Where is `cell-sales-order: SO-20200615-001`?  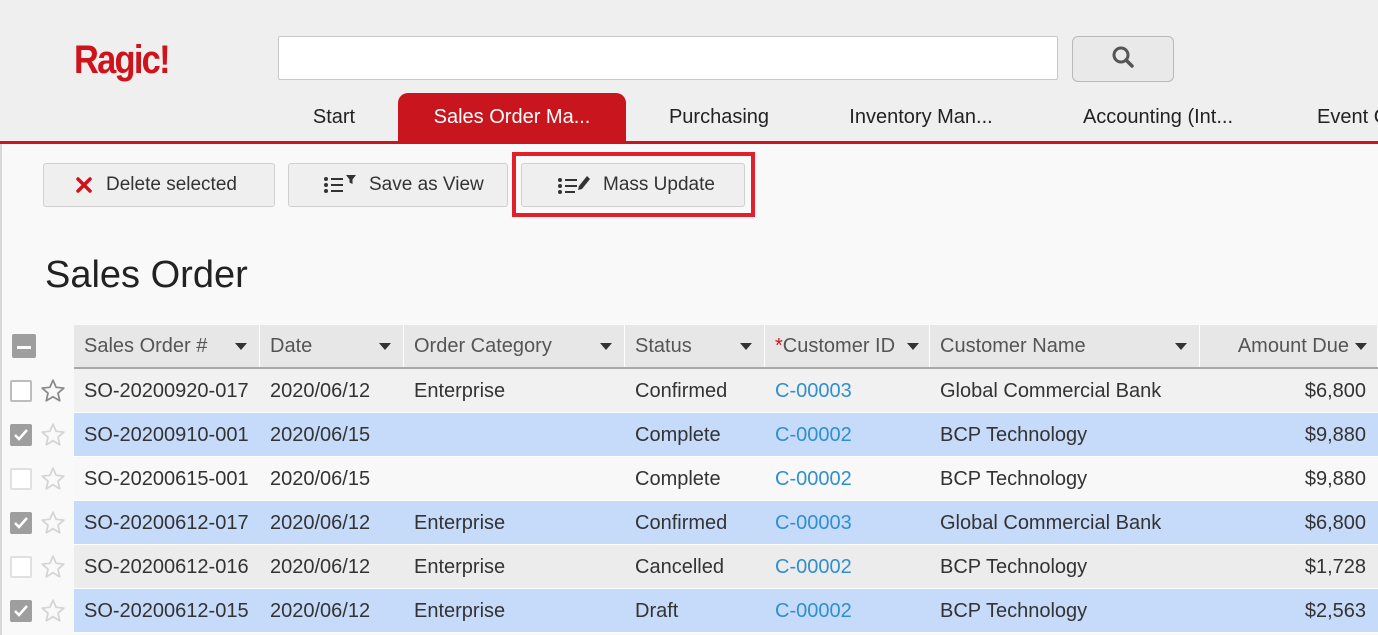
cell-sales-order: SO-20200615-001 is located at coordinates (166, 478).